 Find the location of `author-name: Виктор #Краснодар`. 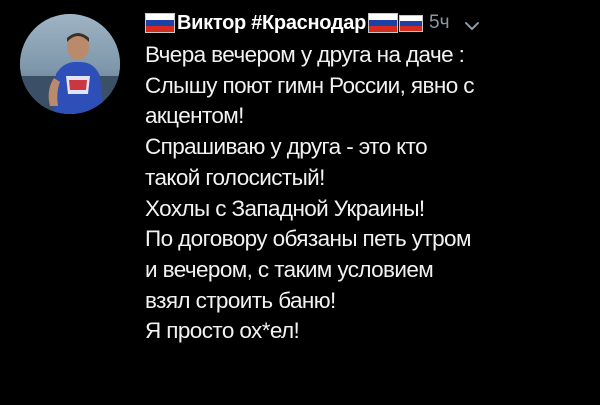

author-name: Виктор #Краснодар is located at coordinates (271, 23).